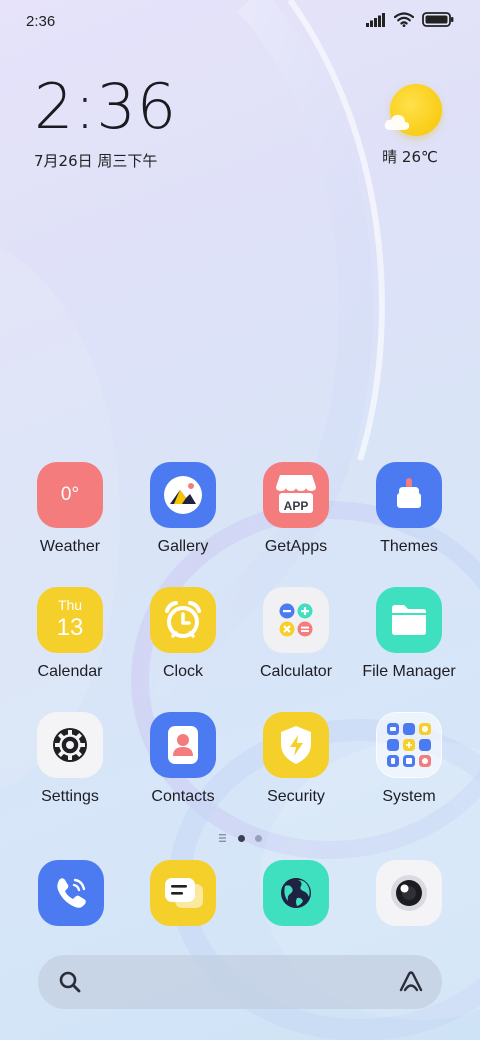 The image size is (480, 1040). What do you see at coordinates (404, 22) in the screenshot?
I see `wifi-icon` at bounding box center [404, 22].